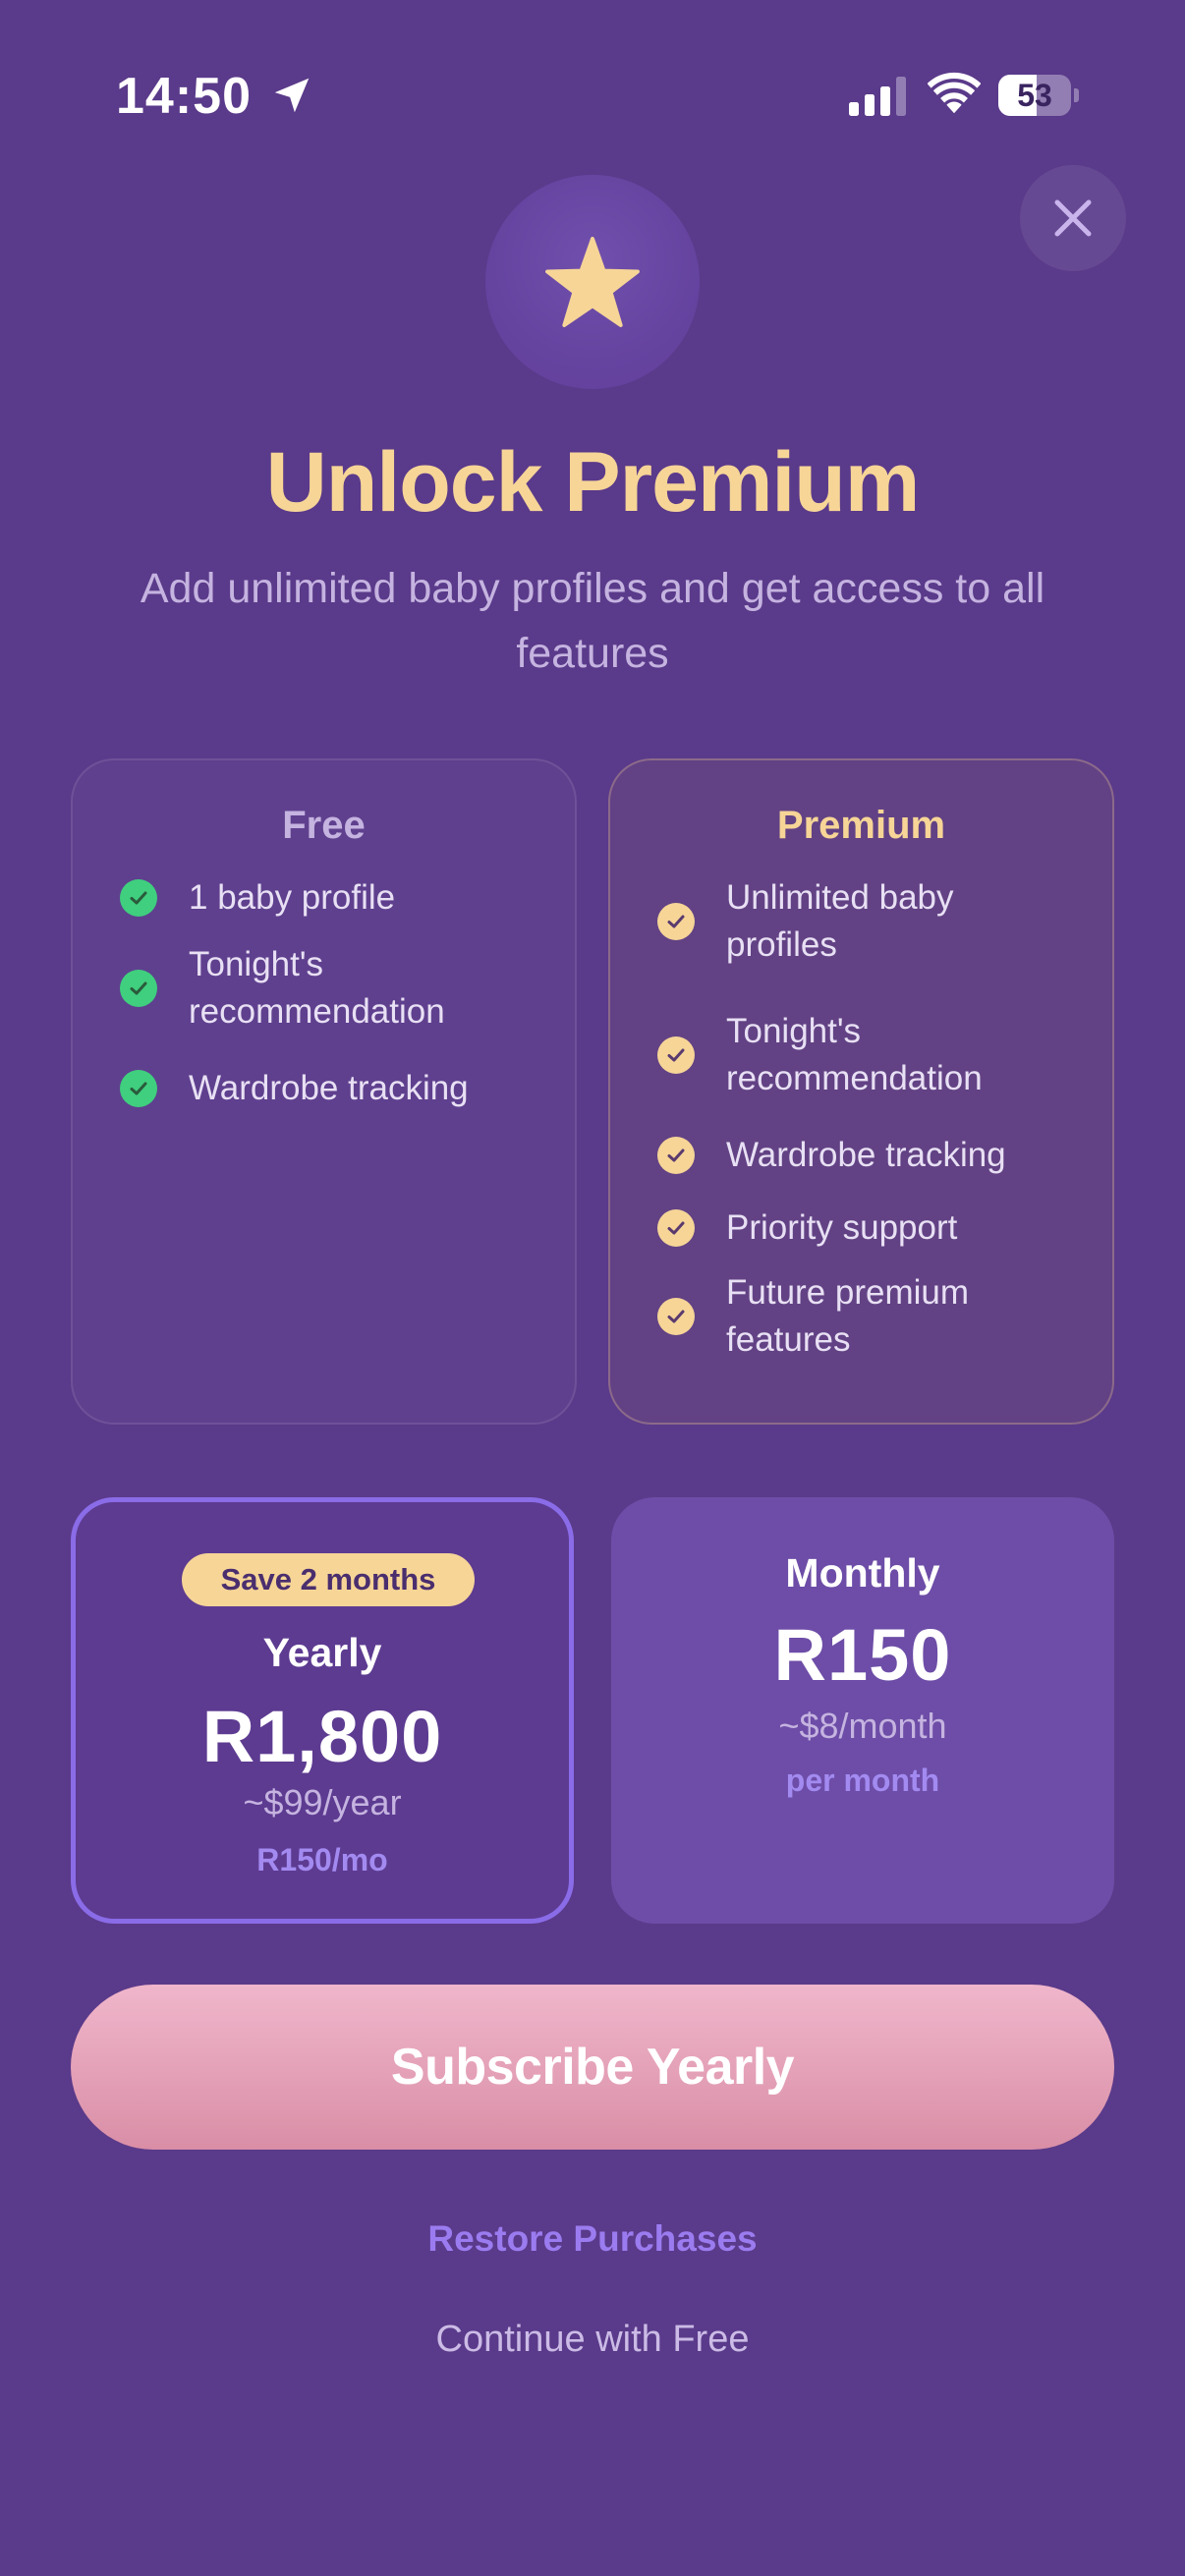 This screenshot has width=1185, height=2576. I want to click on premium-feature-item: Future premium features, so click(875, 1316).